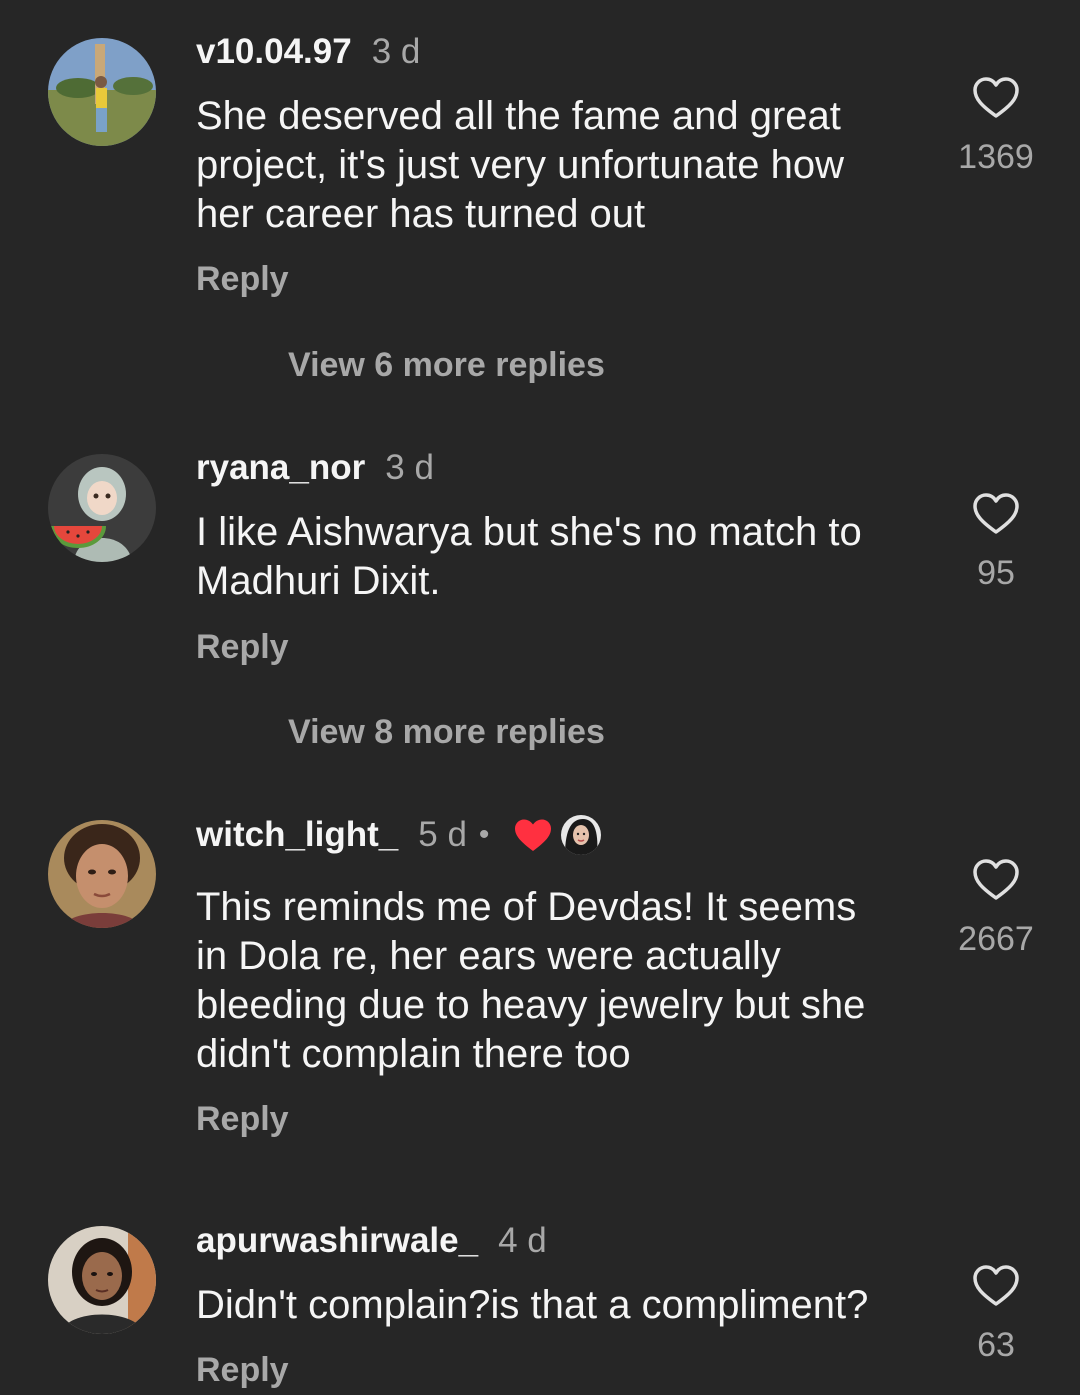 This screenshot has height=1395, width=1080. I want to click on timestamp: 5 d, so click(442, 834).